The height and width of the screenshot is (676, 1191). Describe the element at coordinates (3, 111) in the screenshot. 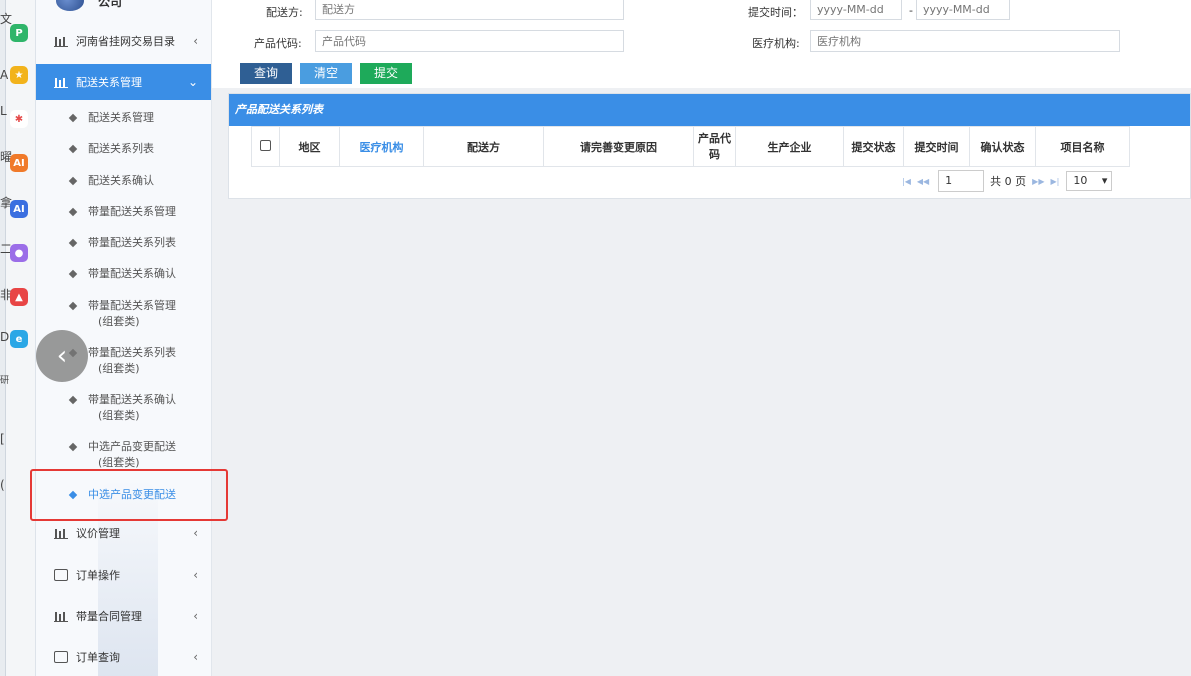

I see `dock-char: L` at that location.